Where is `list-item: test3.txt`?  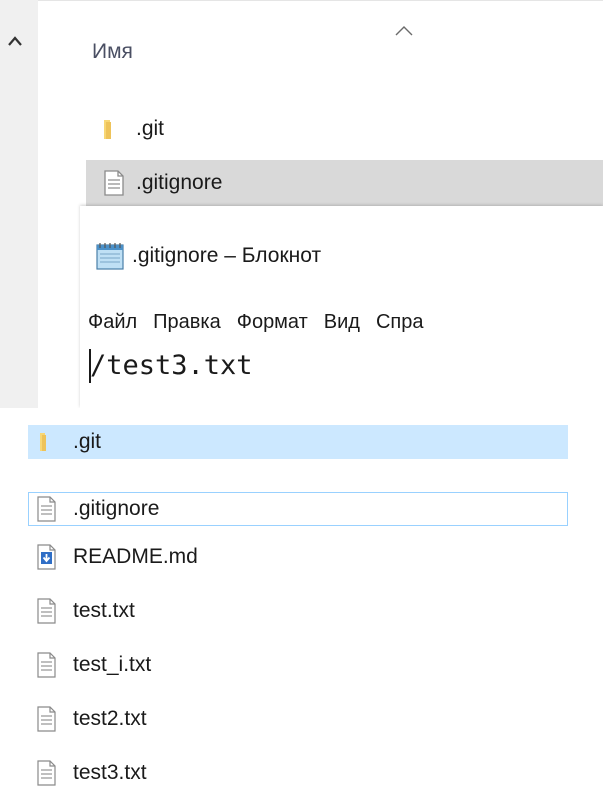
list-item: test3.txt is located at coordinates (298, 772).